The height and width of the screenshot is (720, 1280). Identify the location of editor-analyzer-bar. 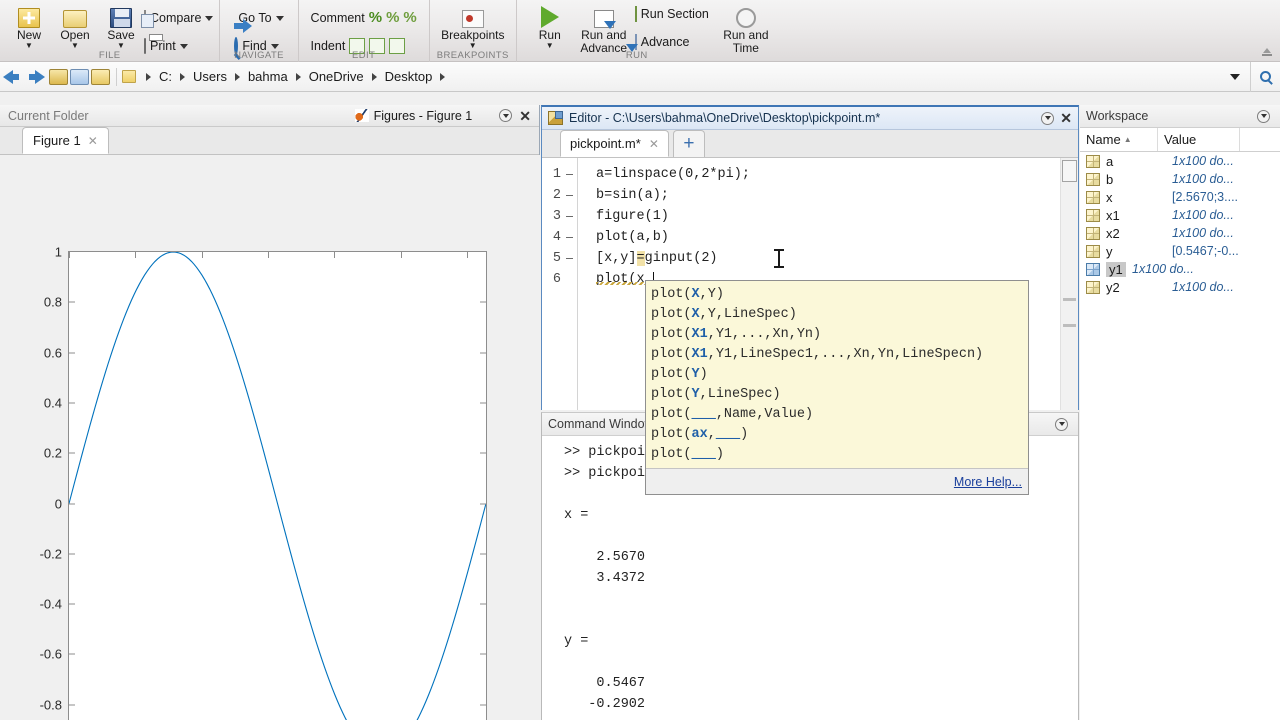
(1069, 284).